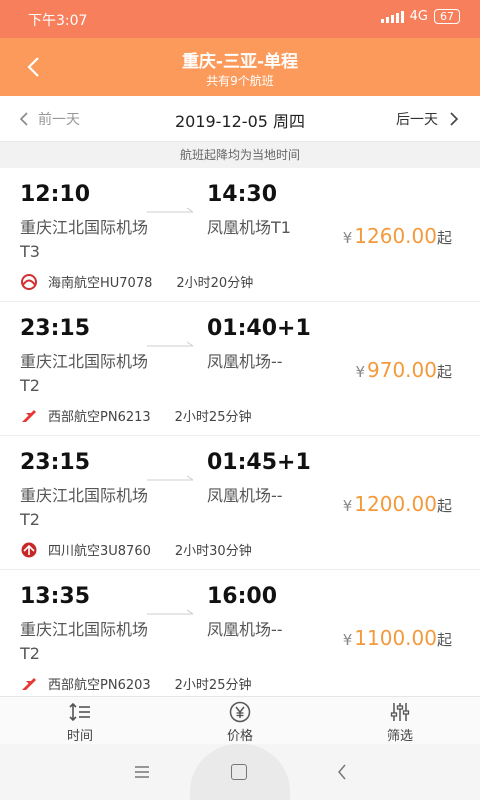 This screenshot has height=800, width=480. Describe the element at coordinates (454, 119) in the screenshot. I see `chevron-right-icon` at that location.